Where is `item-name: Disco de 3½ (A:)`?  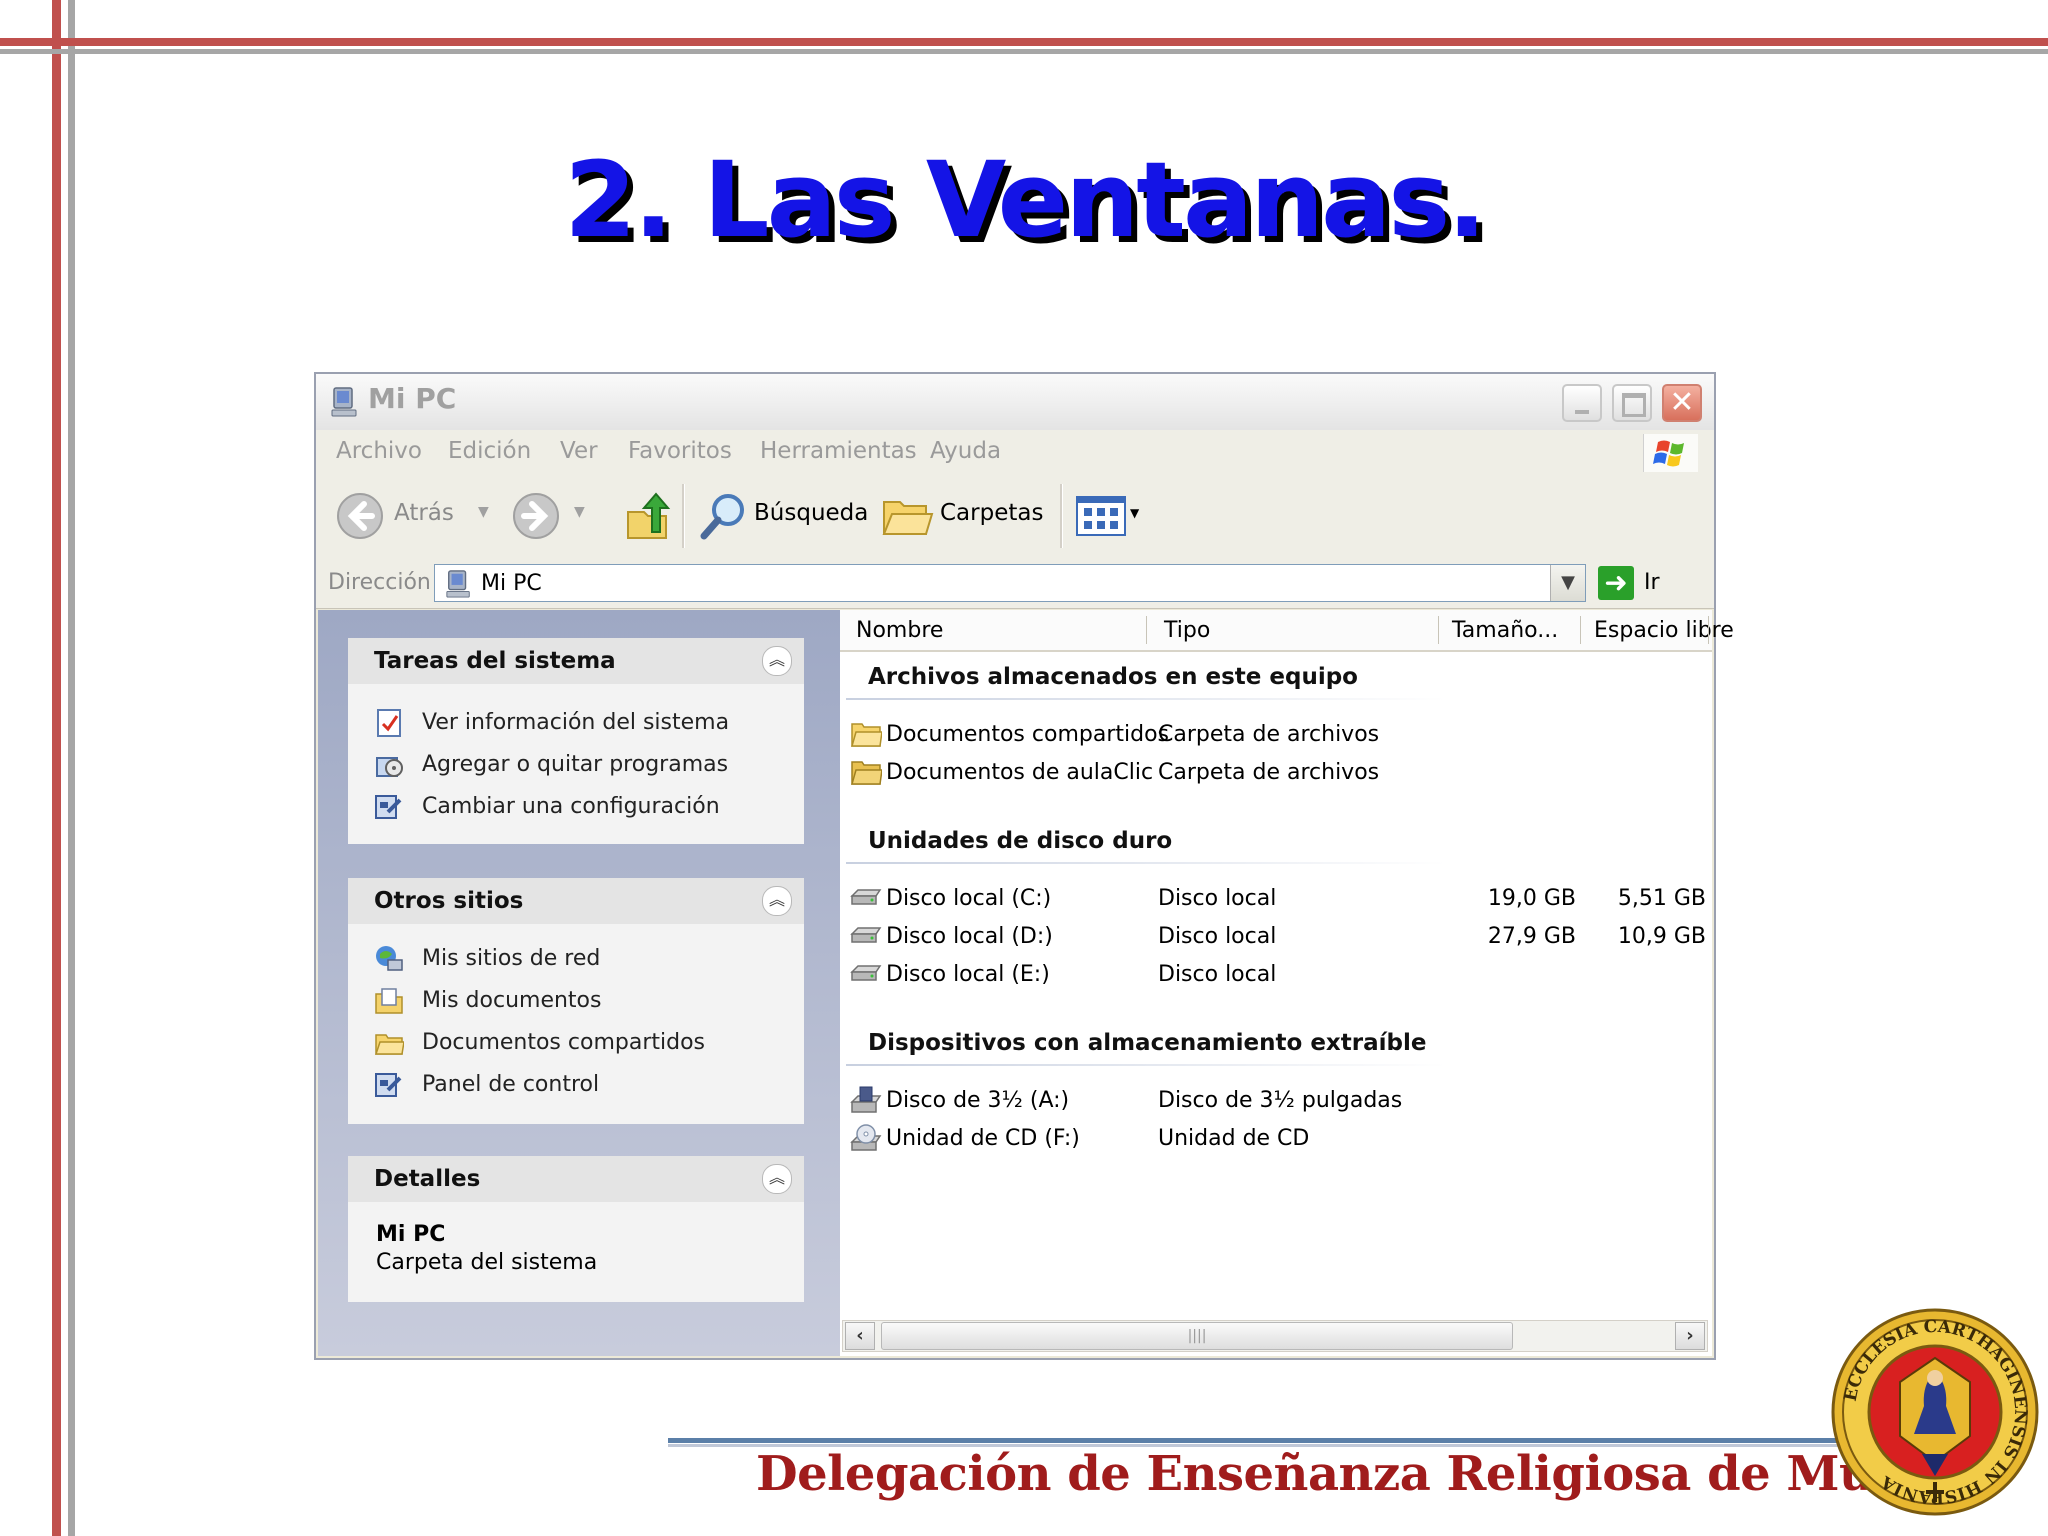
item-name: Disco de 3½ (A:) is located at coordinates (978, 1100).